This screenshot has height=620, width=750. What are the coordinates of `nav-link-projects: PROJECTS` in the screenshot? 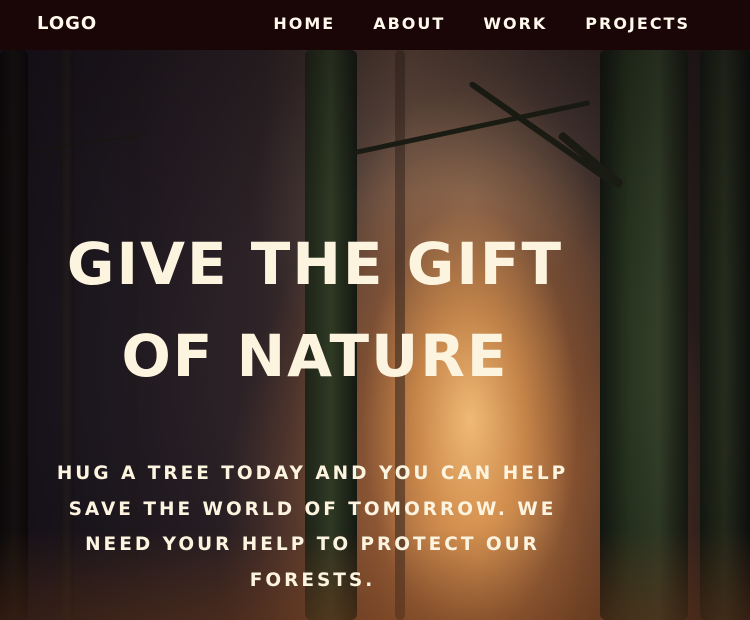 It's located at (637, 23).